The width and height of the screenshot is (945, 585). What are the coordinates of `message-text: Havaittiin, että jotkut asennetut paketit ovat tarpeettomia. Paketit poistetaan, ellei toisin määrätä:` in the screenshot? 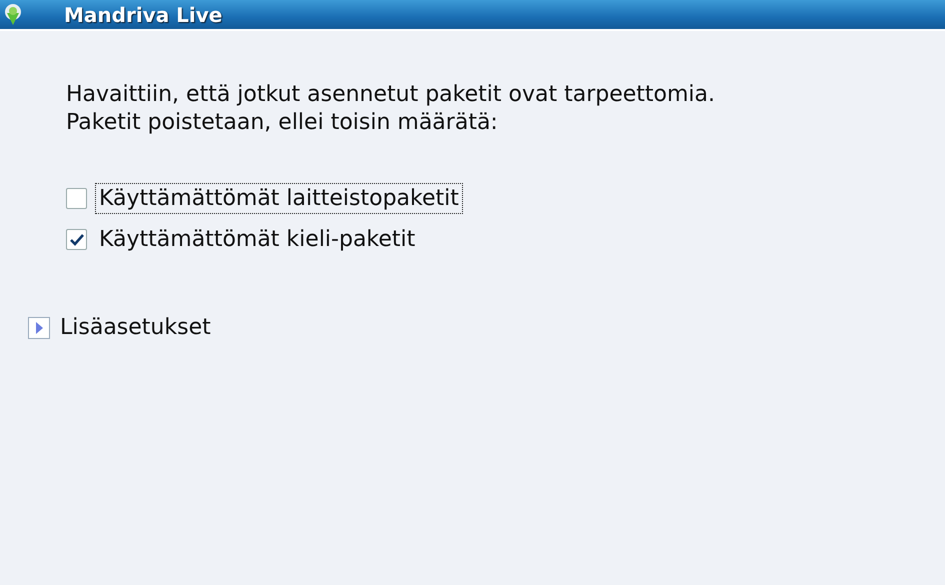 It's located at (391, 109).